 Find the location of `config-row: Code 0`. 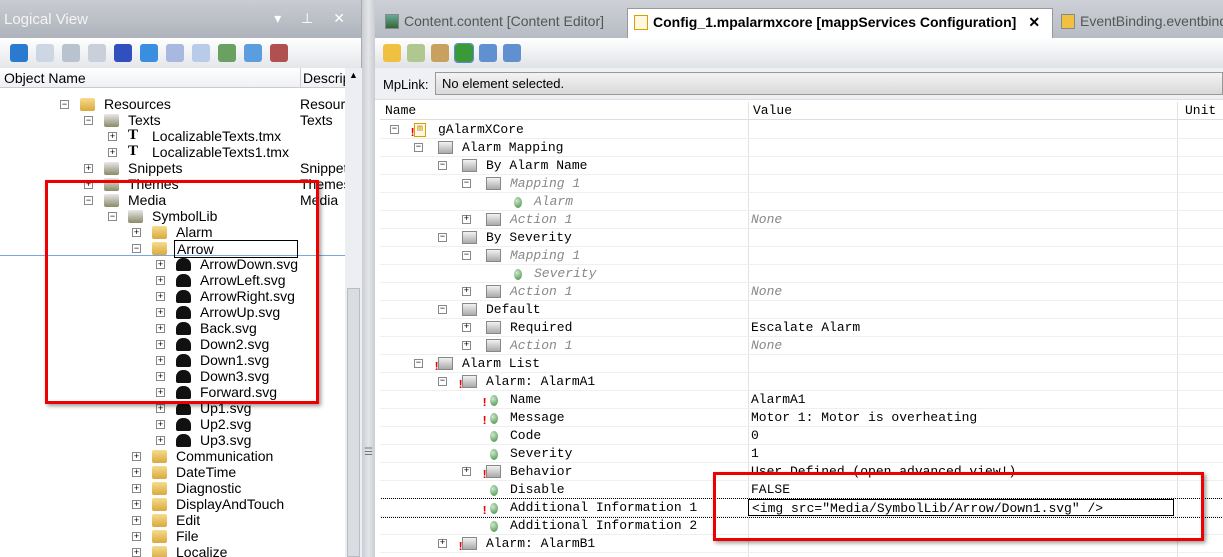

config-row: Code 0 is located at coordinates (801, 436).